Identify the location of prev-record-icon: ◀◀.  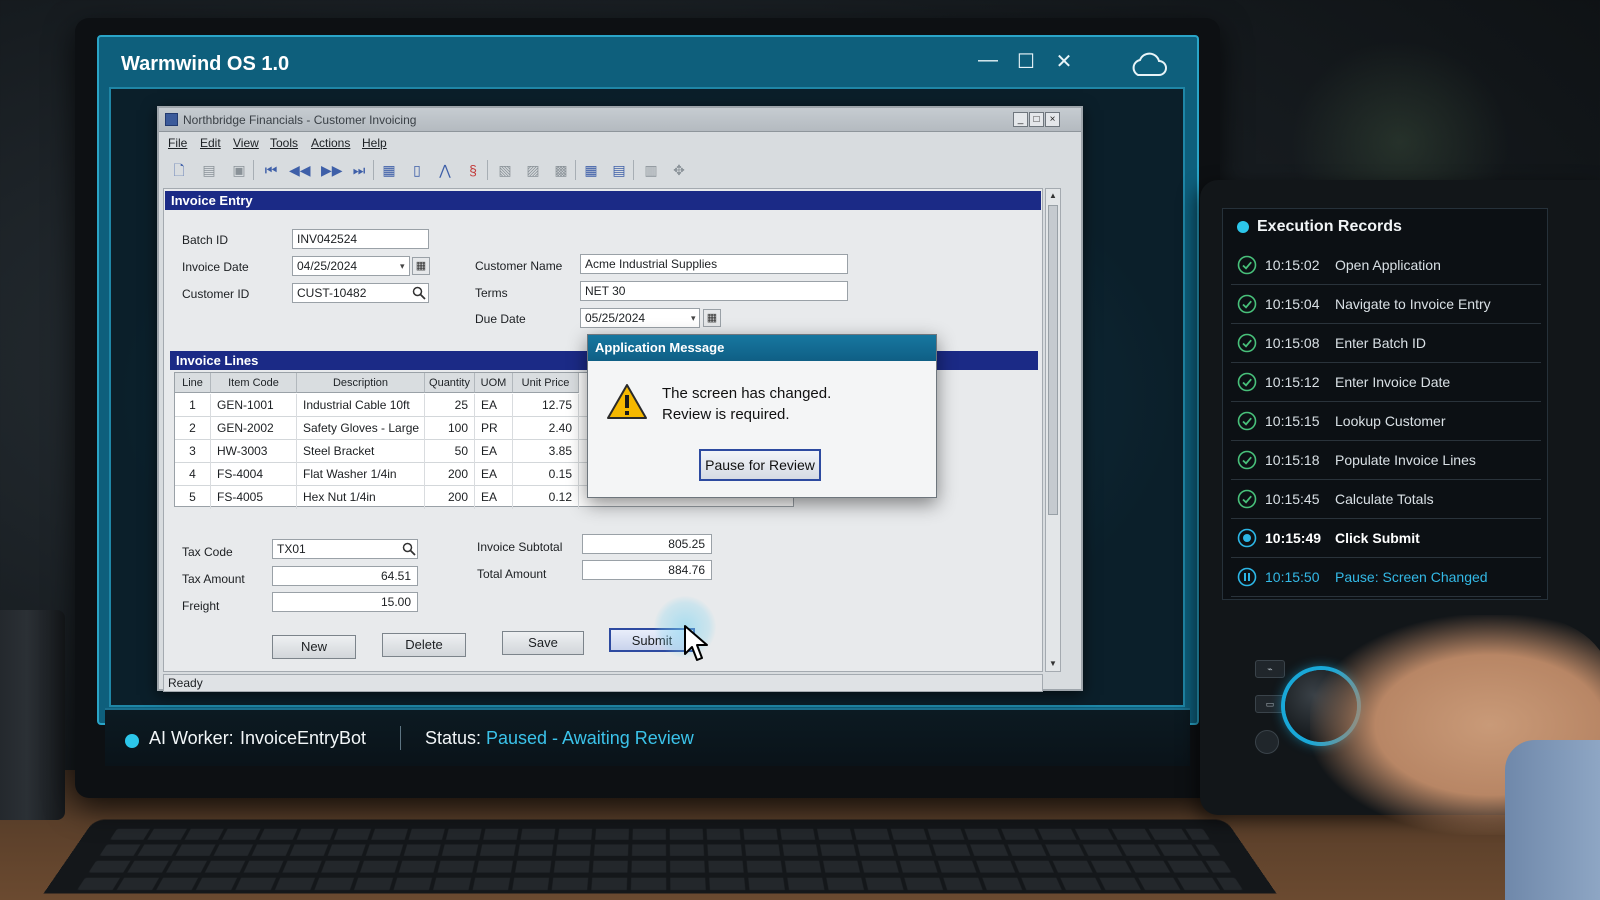
(300, 170).